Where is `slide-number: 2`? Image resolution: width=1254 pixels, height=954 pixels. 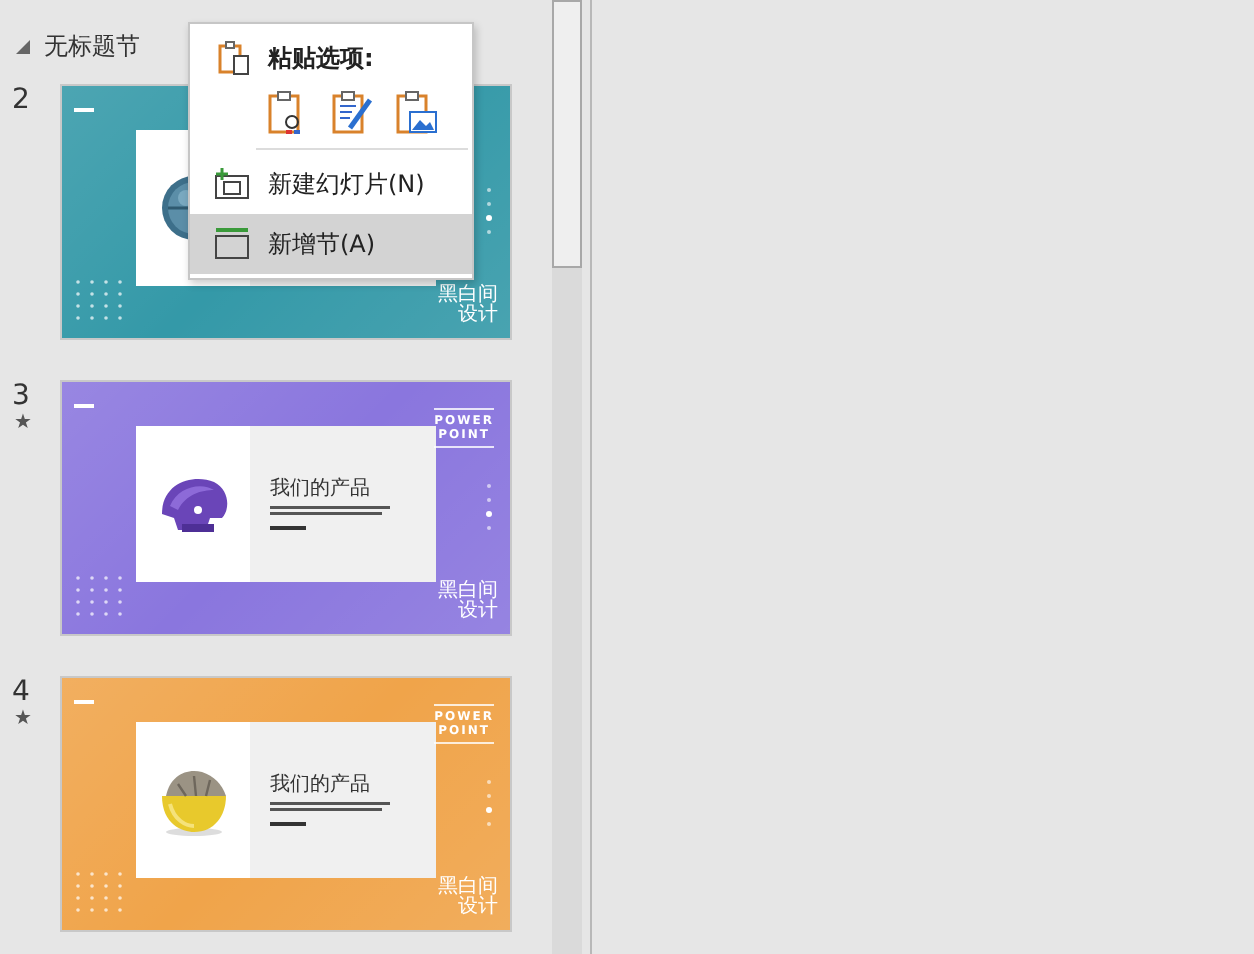
slide-number: 2 is located at coordinates (21, 100).